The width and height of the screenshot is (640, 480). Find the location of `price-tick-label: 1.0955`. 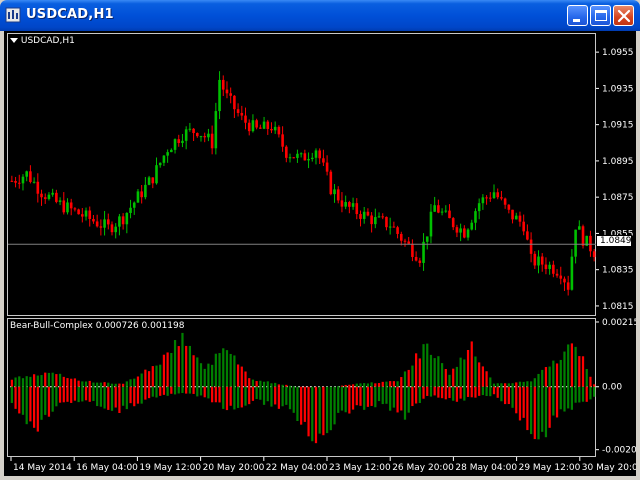

price-tick-label: 1.0955 is located at coordinates (618, 53).